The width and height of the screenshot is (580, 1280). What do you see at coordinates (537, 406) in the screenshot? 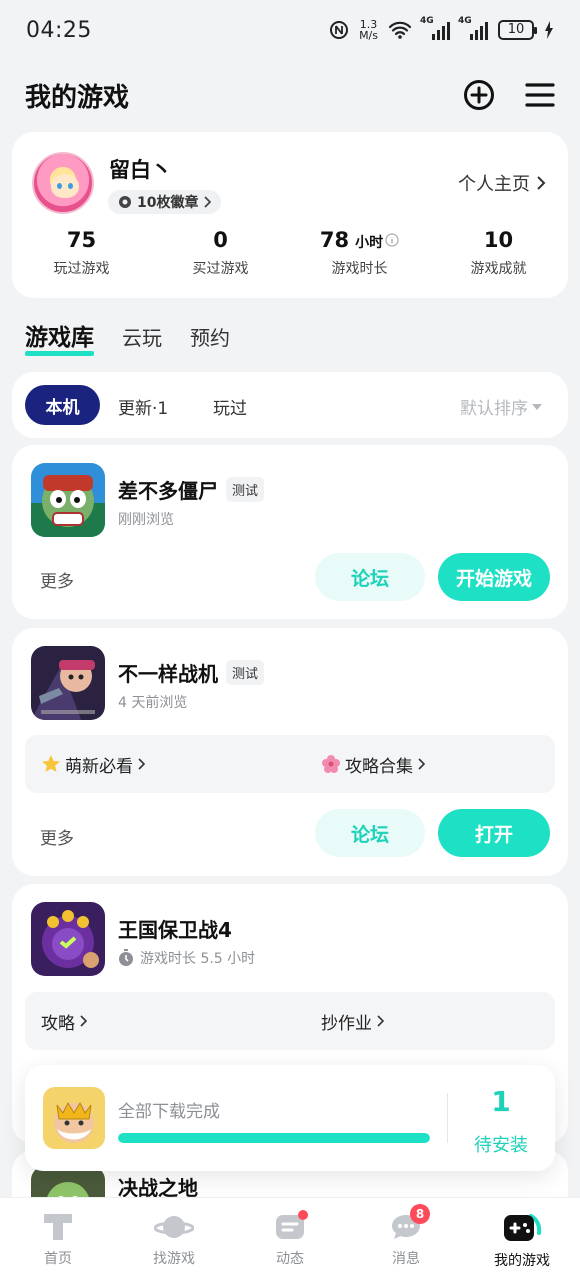
I see `caret-down-icon` at bounding box center [537, 406].